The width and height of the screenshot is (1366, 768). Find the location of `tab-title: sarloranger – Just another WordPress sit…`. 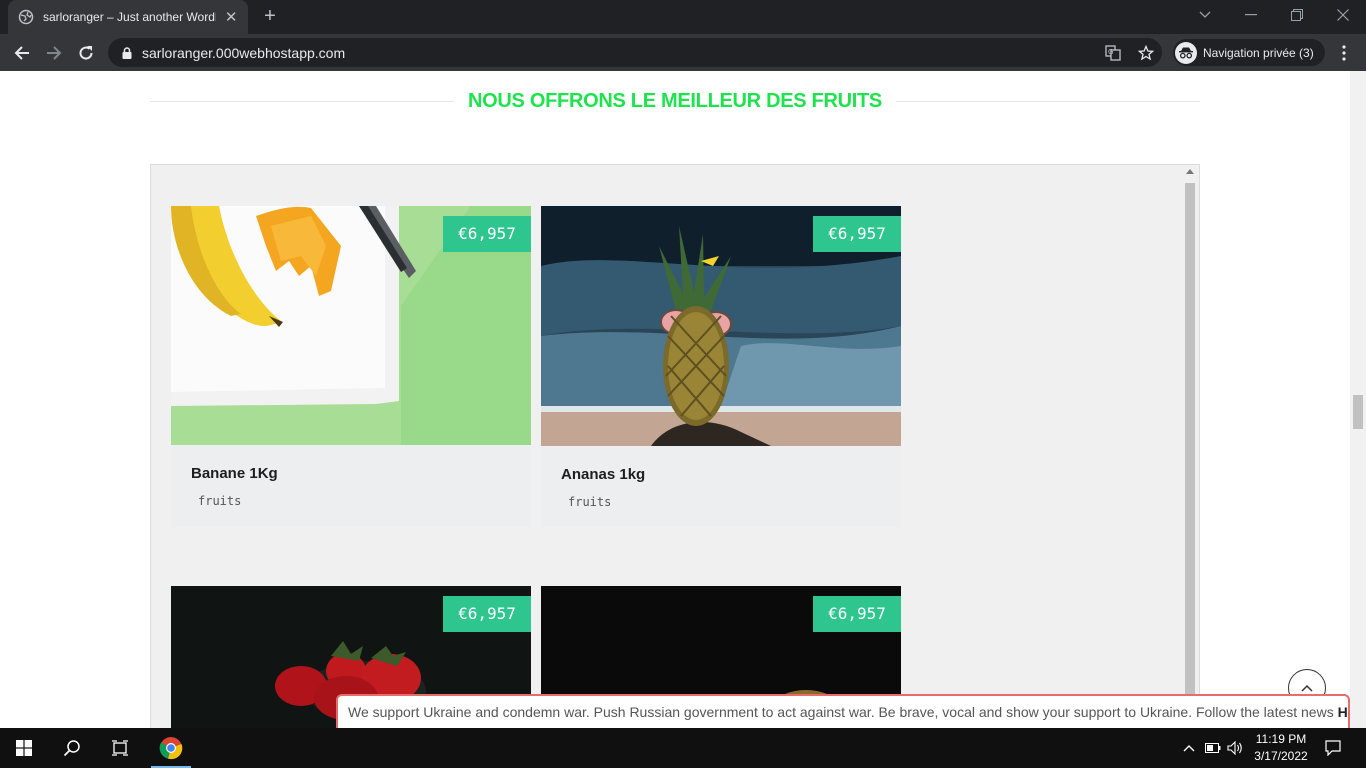

tab-title: sarloranger – Just another WordPress sit… is located at coordinates (129, 17).